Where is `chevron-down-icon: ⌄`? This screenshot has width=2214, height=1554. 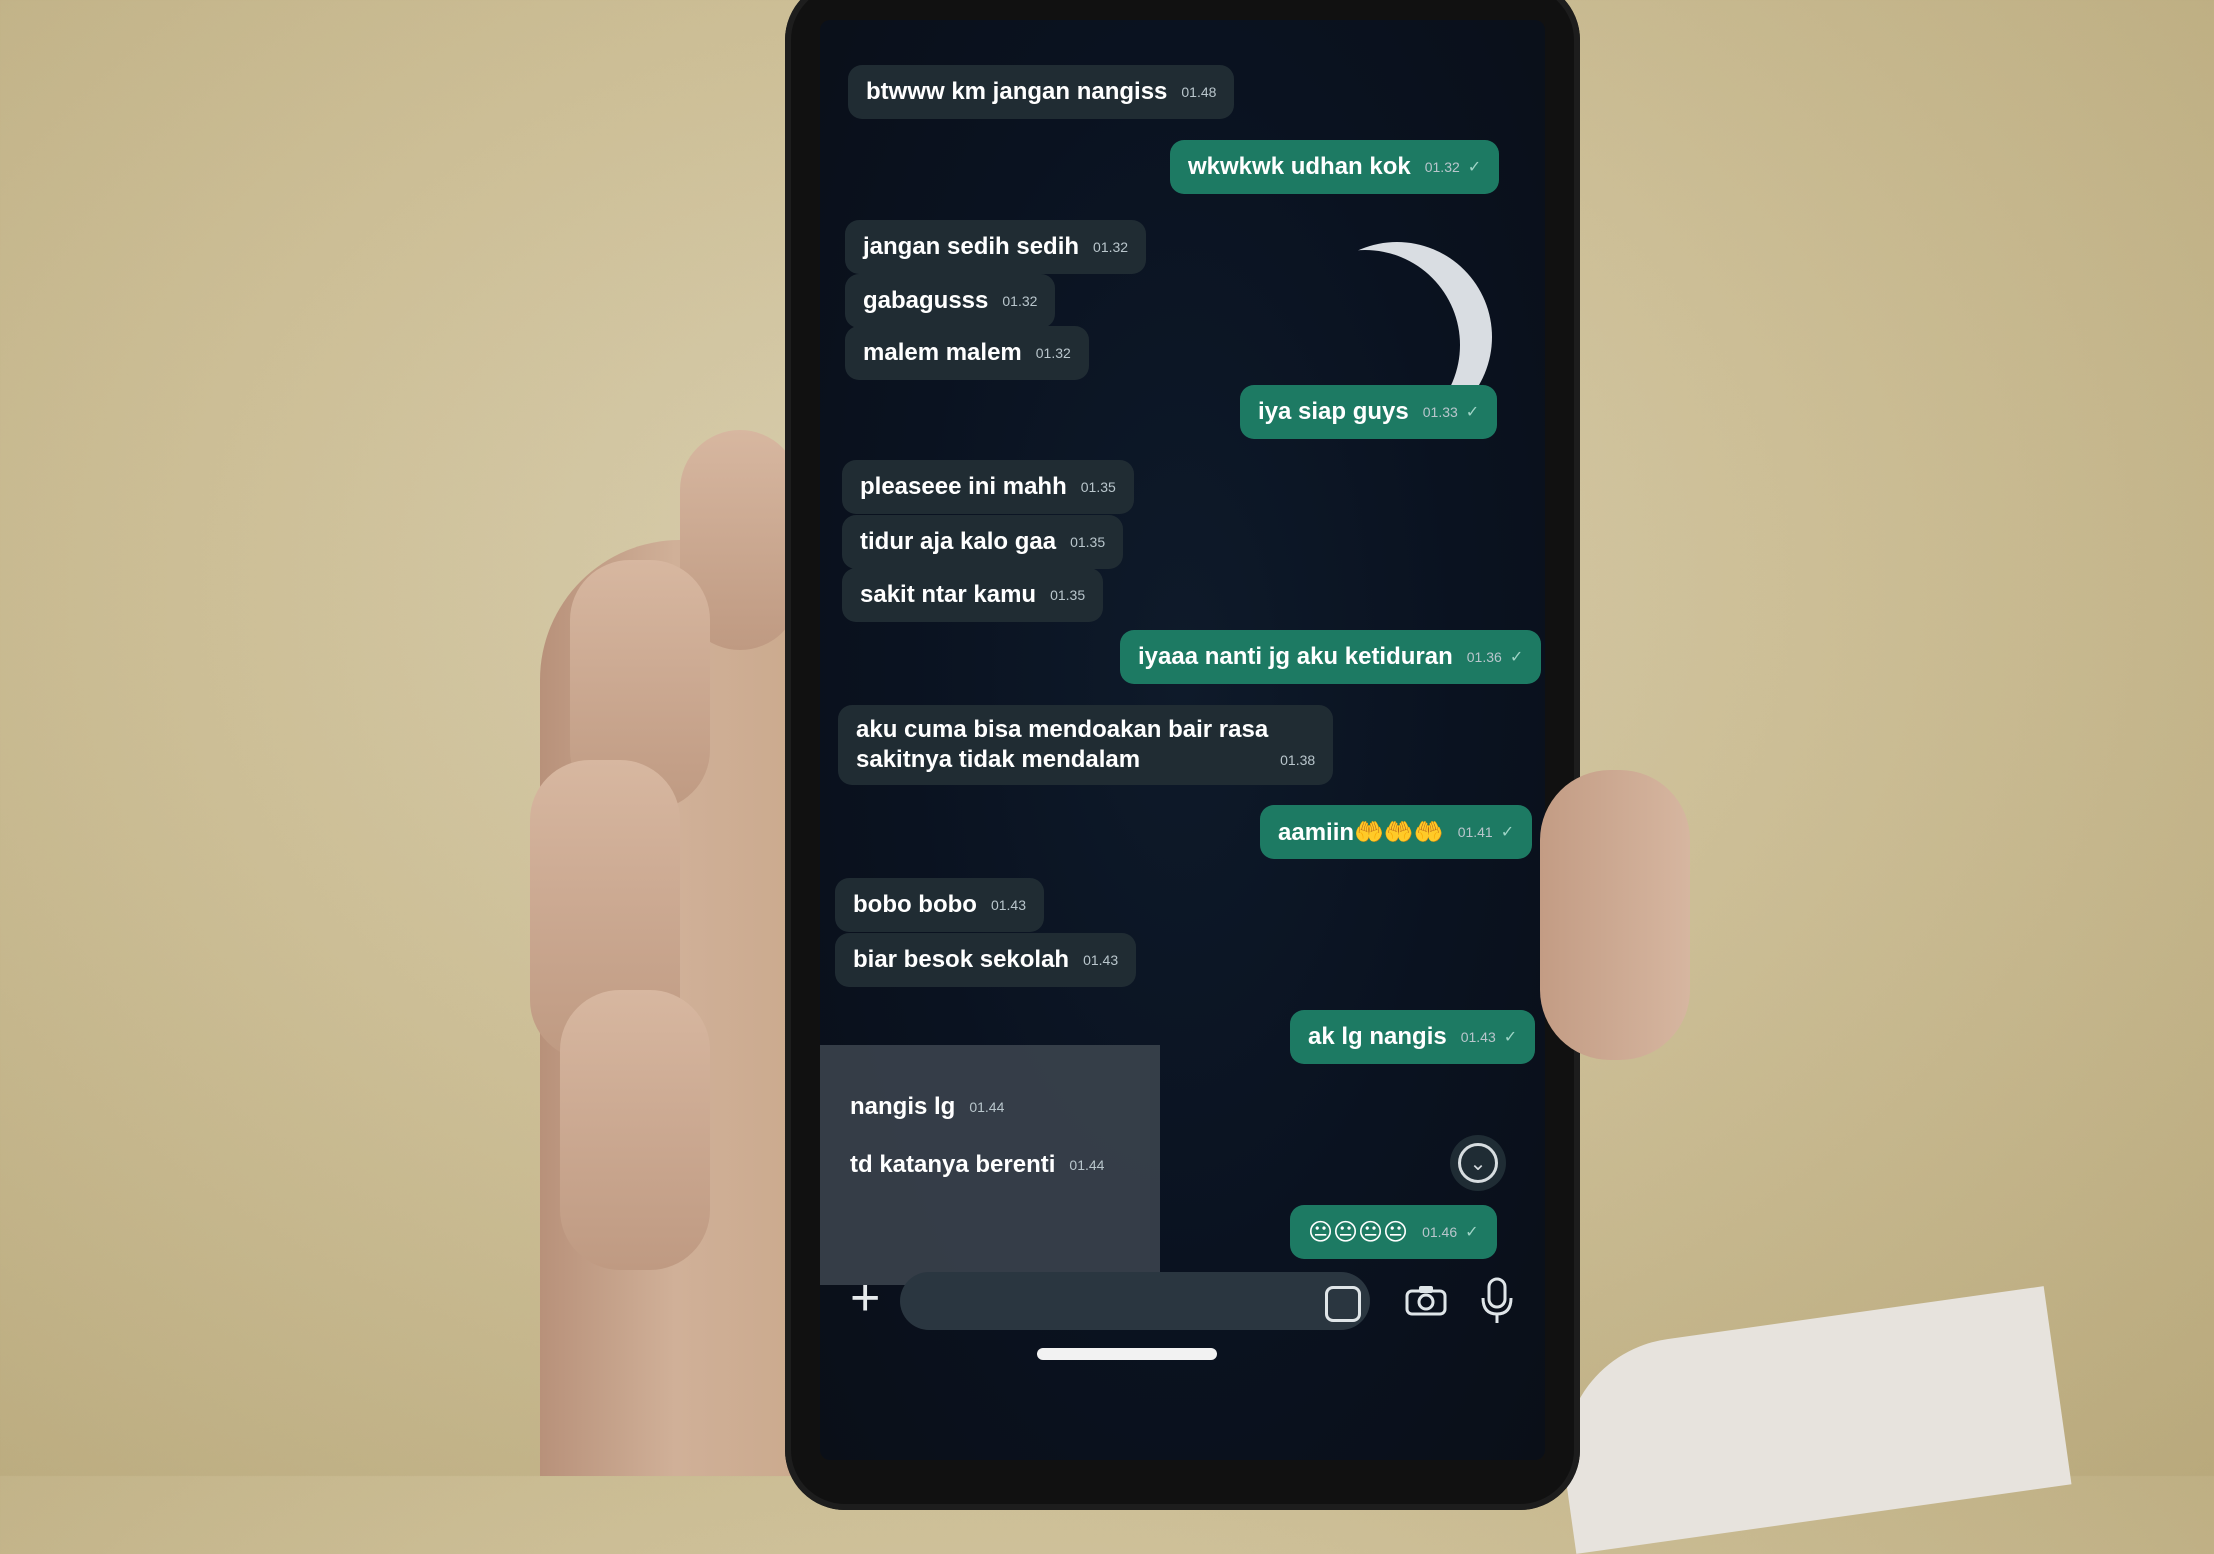 chevron-down-icon: ⌄ is located at coordinates (1478, 1163).